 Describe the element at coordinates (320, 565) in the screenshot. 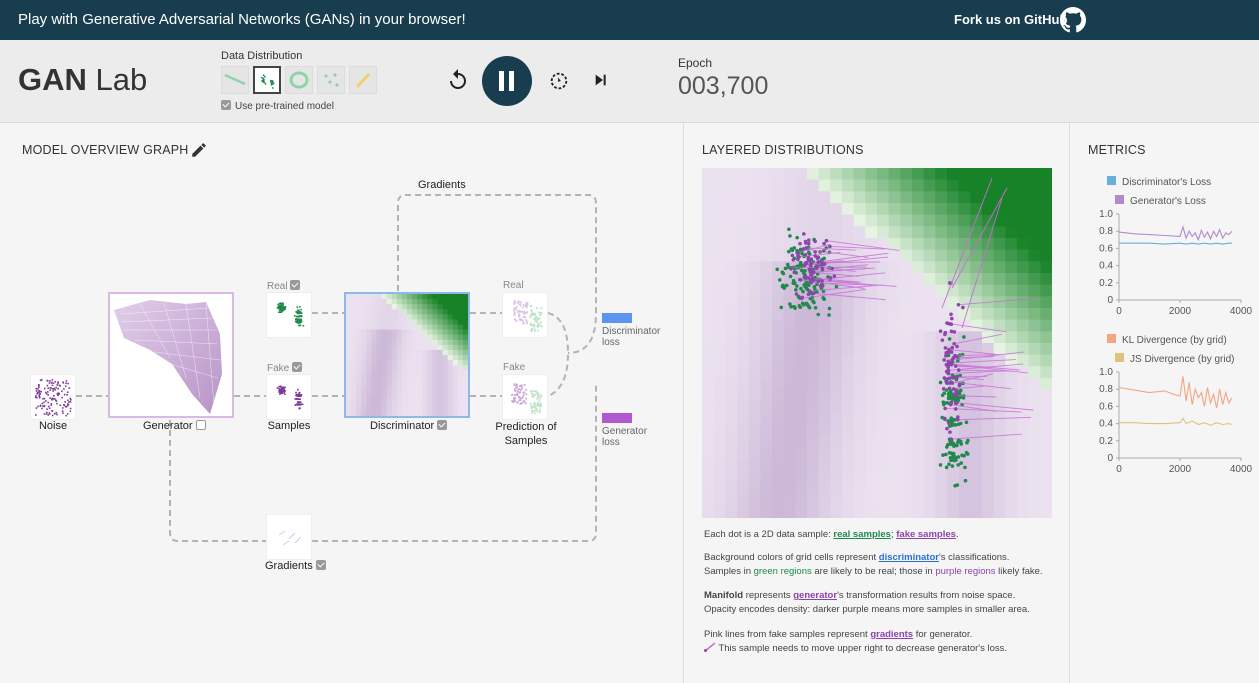

I see `gradients-checkbox` at that location.